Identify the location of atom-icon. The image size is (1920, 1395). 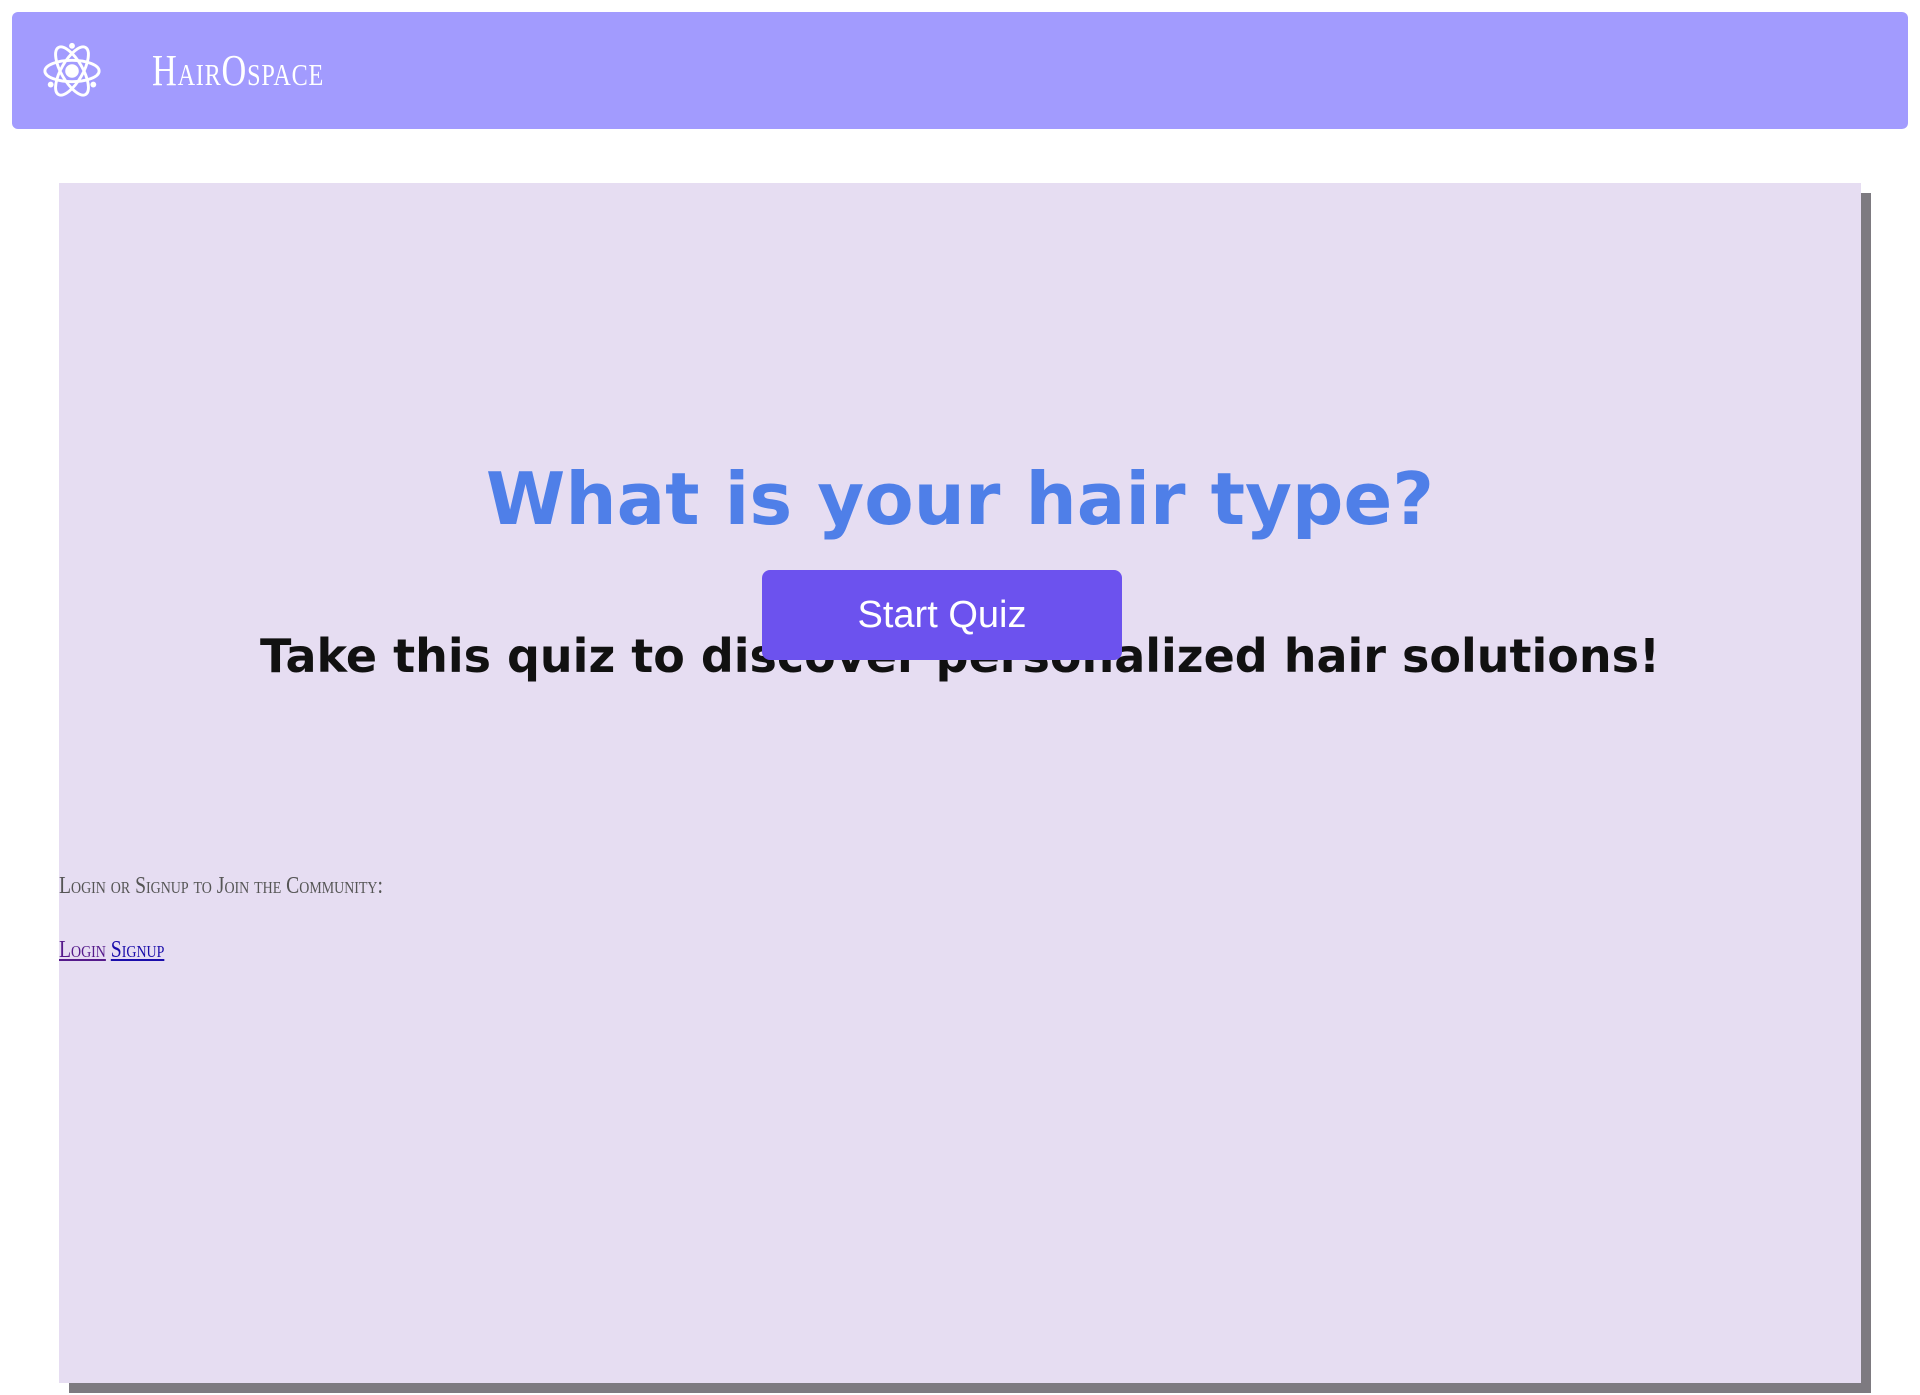
(72, 71).